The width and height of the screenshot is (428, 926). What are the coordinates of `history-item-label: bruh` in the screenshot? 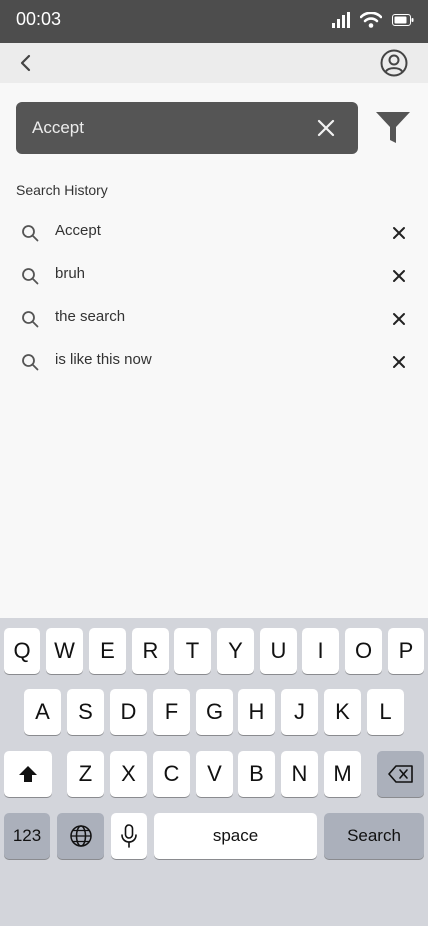 It's located at (70, 273).